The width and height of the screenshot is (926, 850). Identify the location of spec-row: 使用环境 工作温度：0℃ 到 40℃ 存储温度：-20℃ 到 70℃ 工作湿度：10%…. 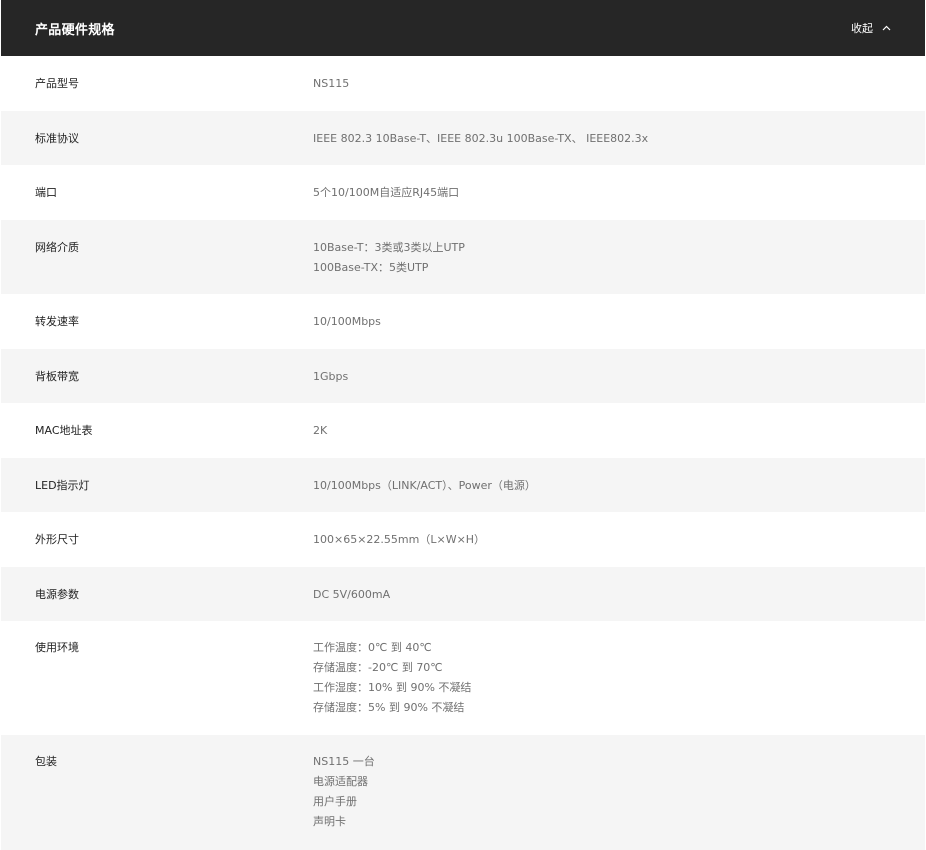
(463, 678).